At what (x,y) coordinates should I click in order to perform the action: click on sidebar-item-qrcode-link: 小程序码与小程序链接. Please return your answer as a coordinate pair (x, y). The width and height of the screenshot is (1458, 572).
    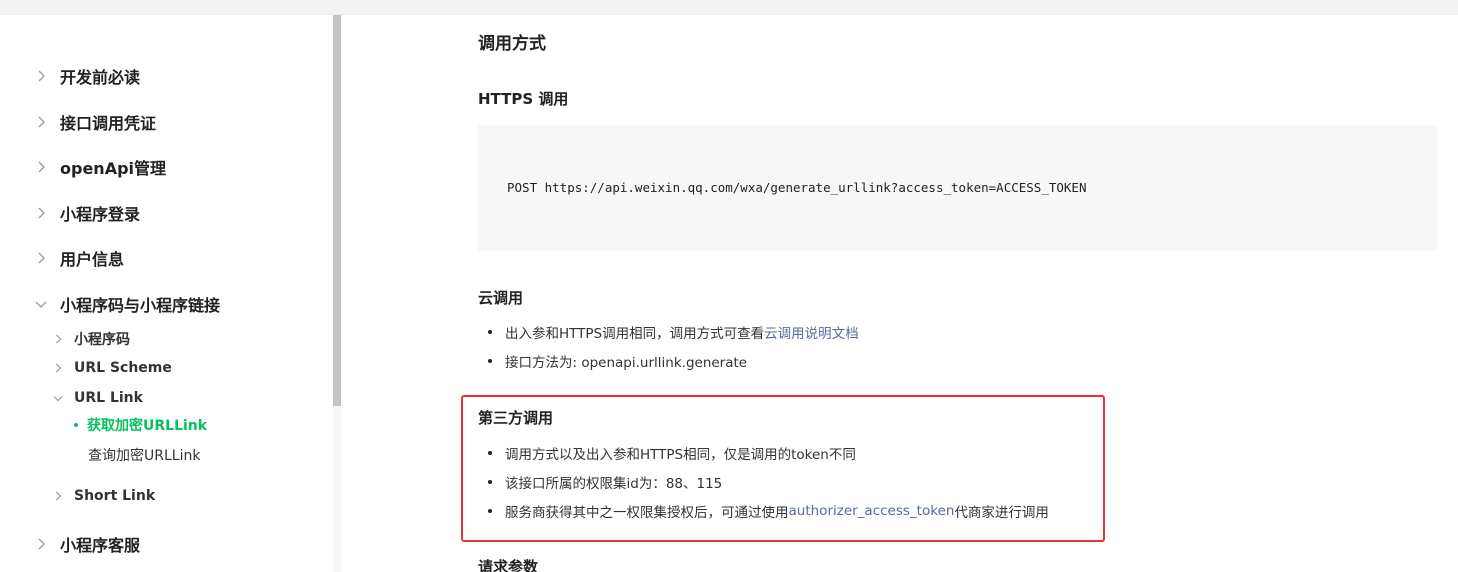
    Looking at the image, I should click on (127, 304).